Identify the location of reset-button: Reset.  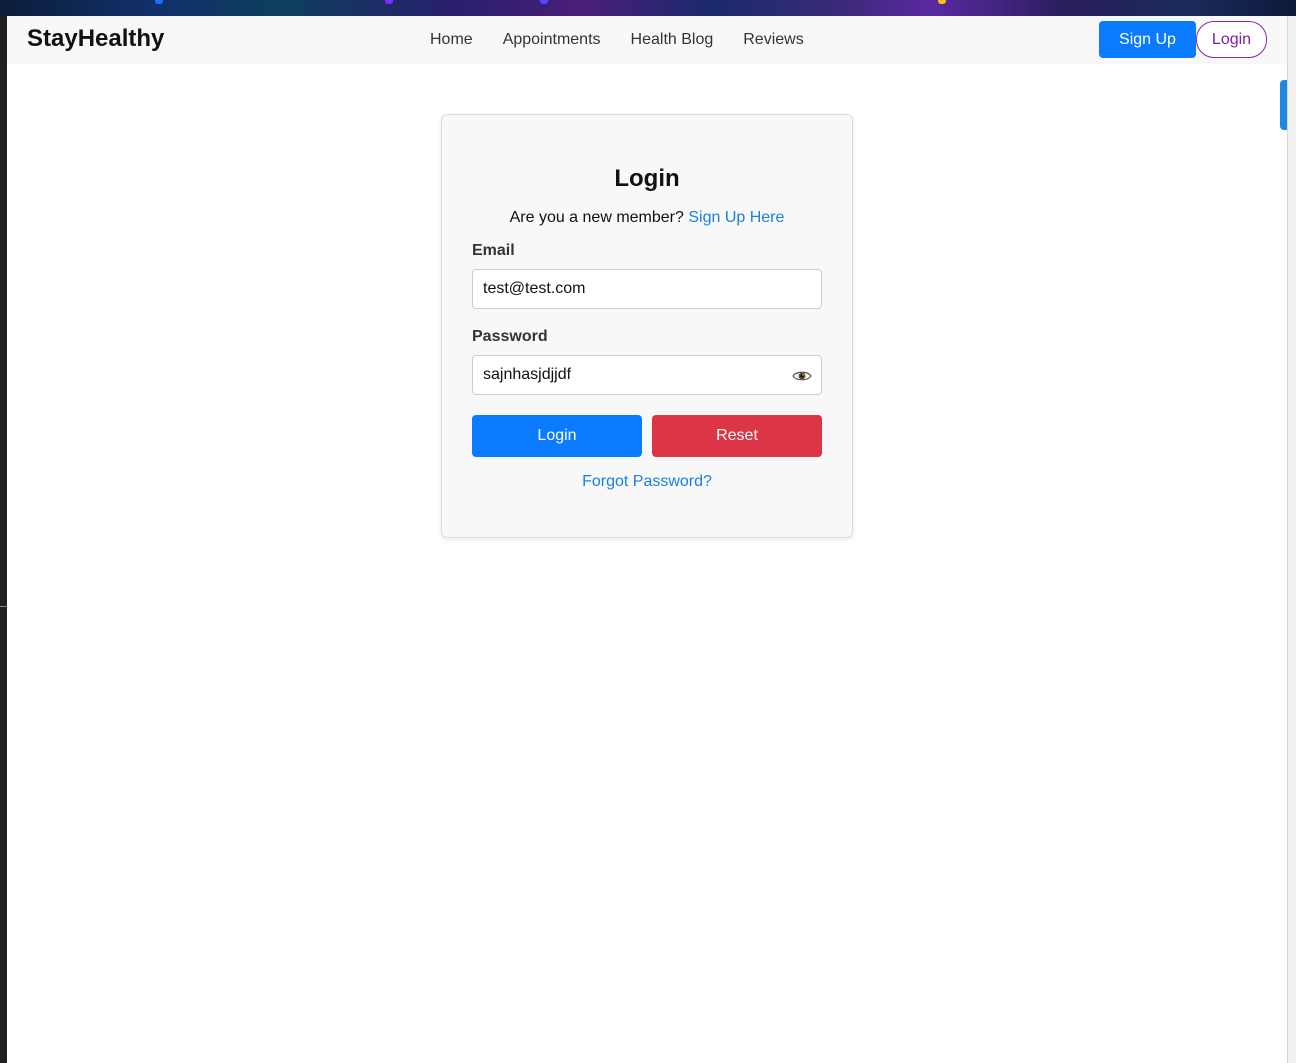
(737, 436).